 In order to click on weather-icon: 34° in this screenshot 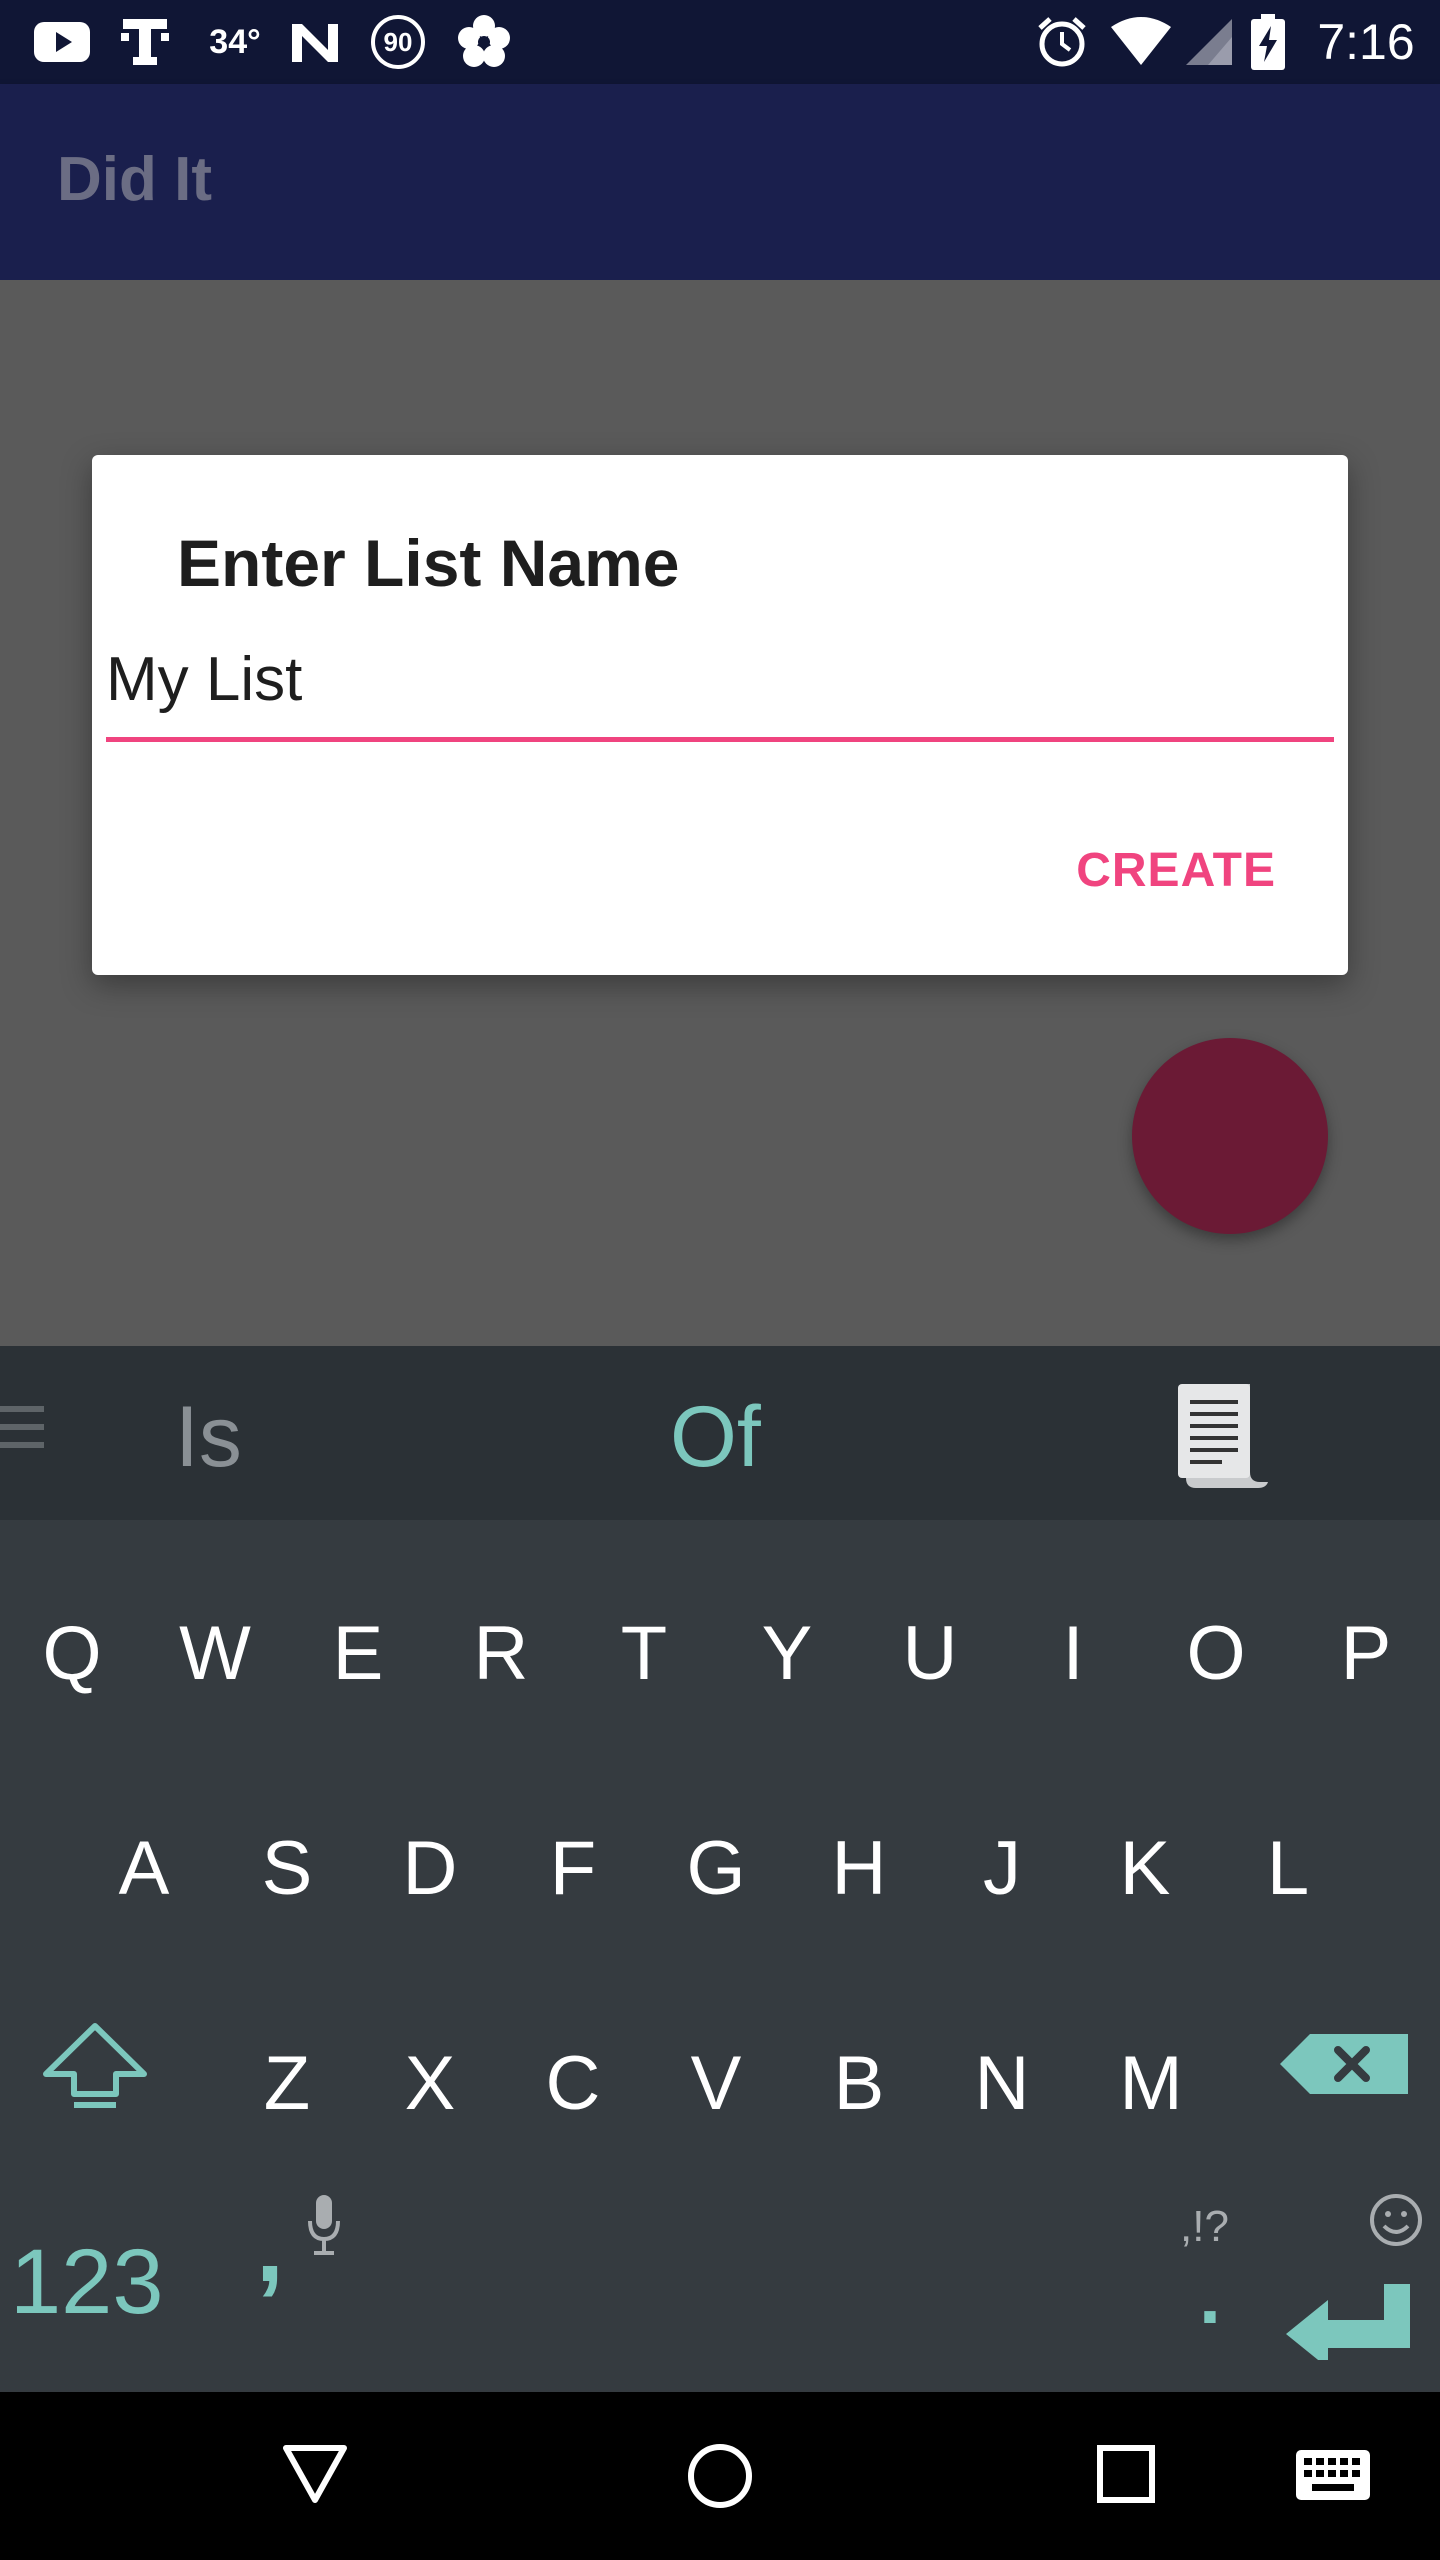, I will do `click(235, 42)`.